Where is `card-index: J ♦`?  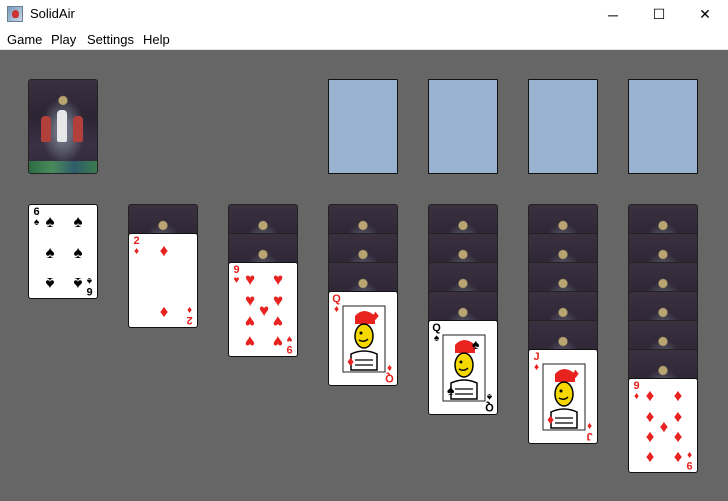 card-index: J ♦ is located at coordinates (536, 362).